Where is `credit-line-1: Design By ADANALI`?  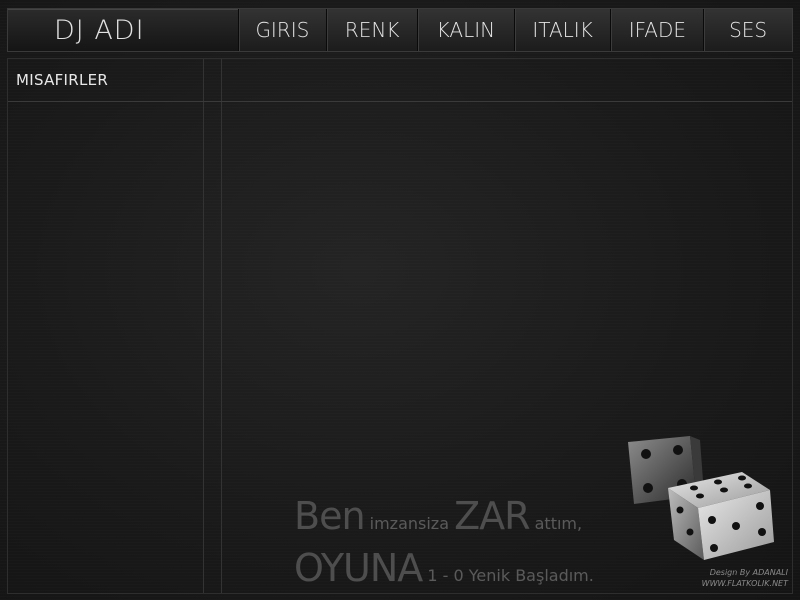 credit-line-1: Design By ADANALI is located at coordinates (748, 572).